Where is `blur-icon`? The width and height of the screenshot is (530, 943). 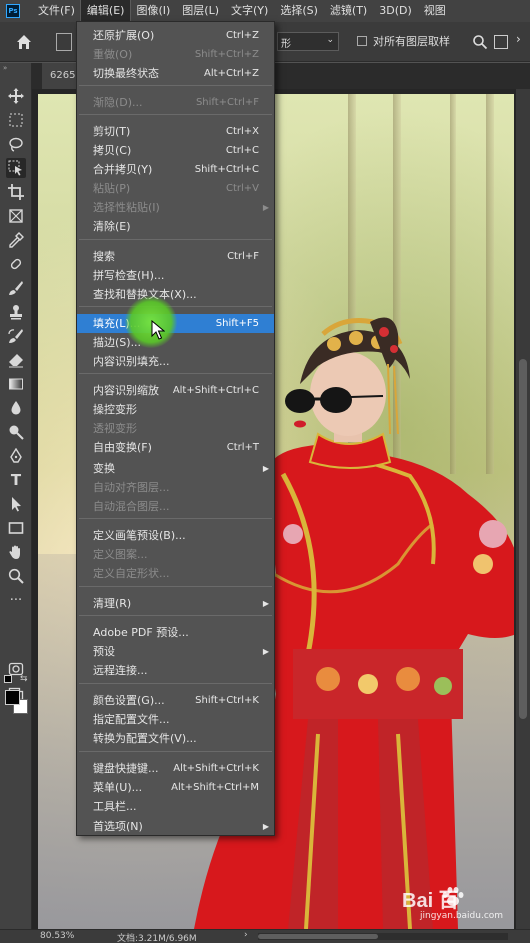
blur-icon is located at coordinates (16, 408).